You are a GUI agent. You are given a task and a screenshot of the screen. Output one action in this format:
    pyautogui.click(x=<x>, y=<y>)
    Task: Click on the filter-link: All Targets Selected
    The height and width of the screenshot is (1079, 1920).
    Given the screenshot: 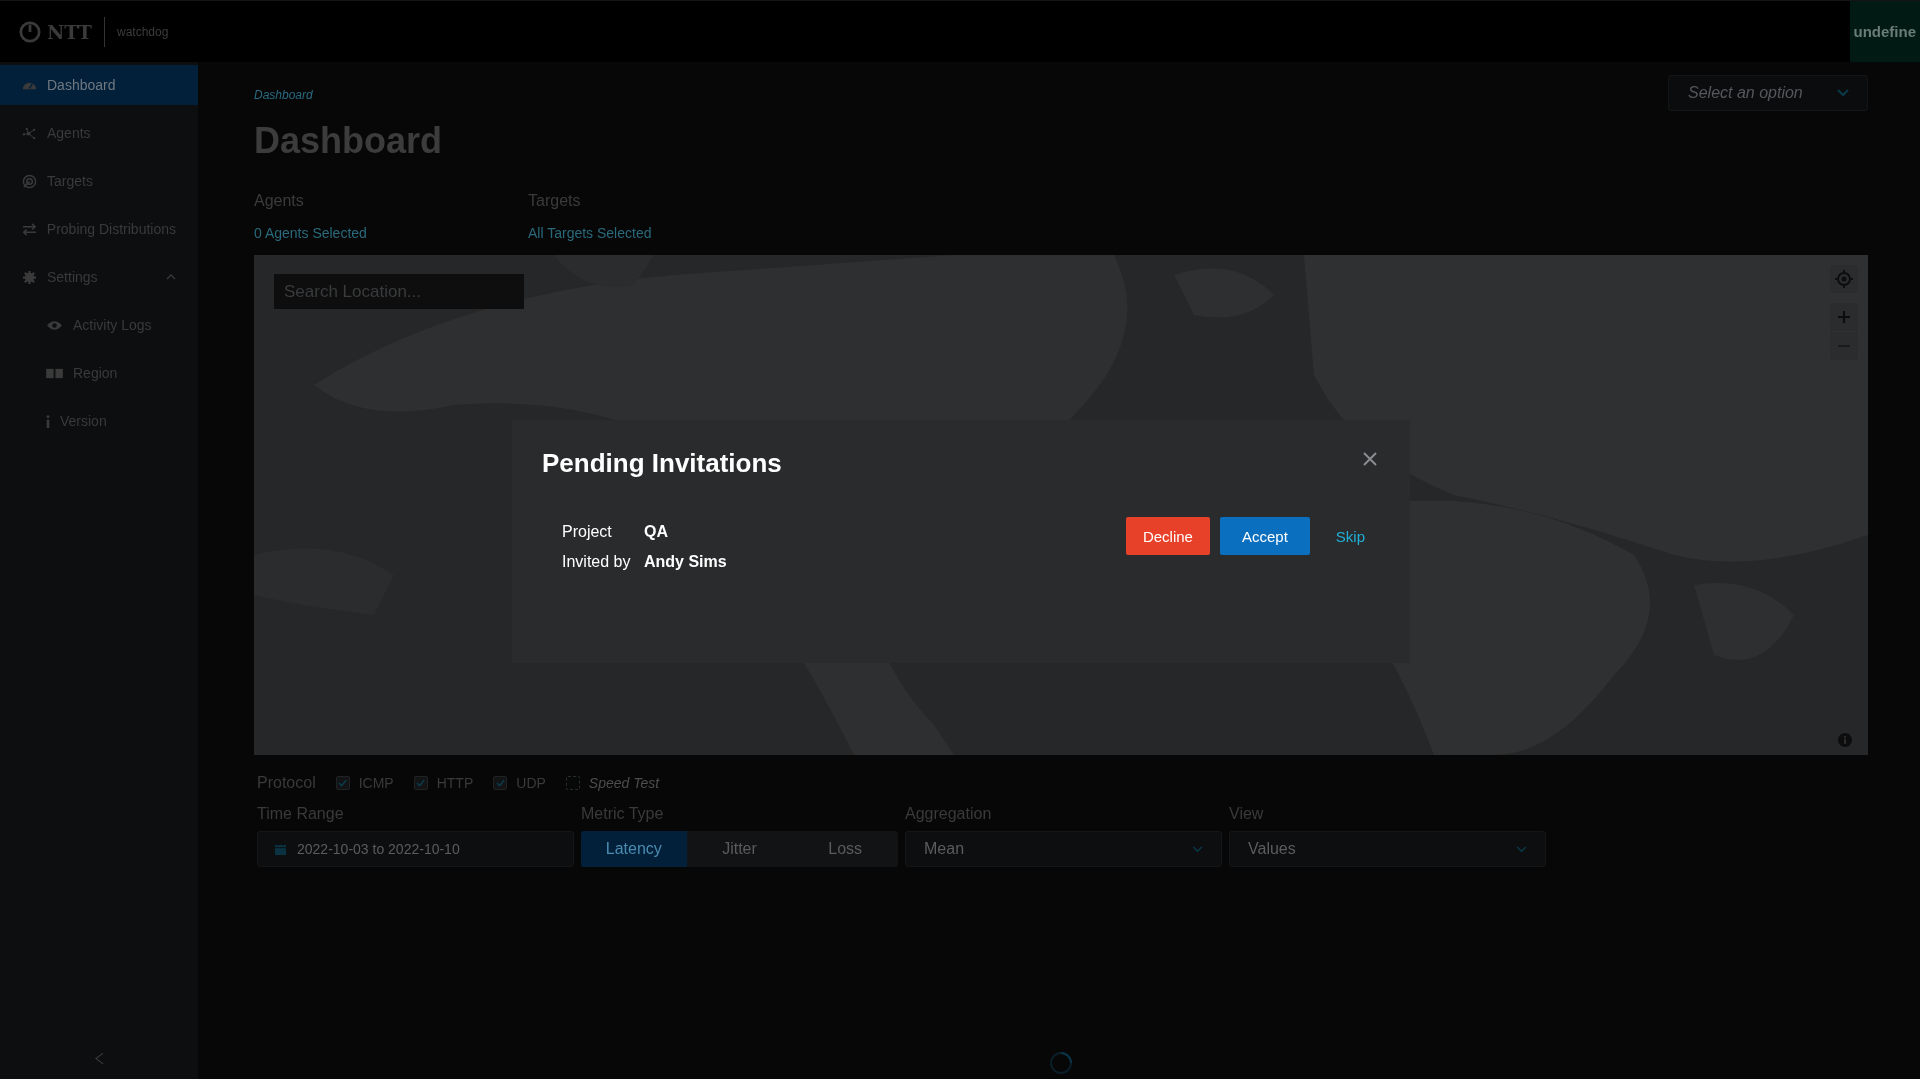 What is the action you would take?
    pyautogui.click(x=665, y=233)
    